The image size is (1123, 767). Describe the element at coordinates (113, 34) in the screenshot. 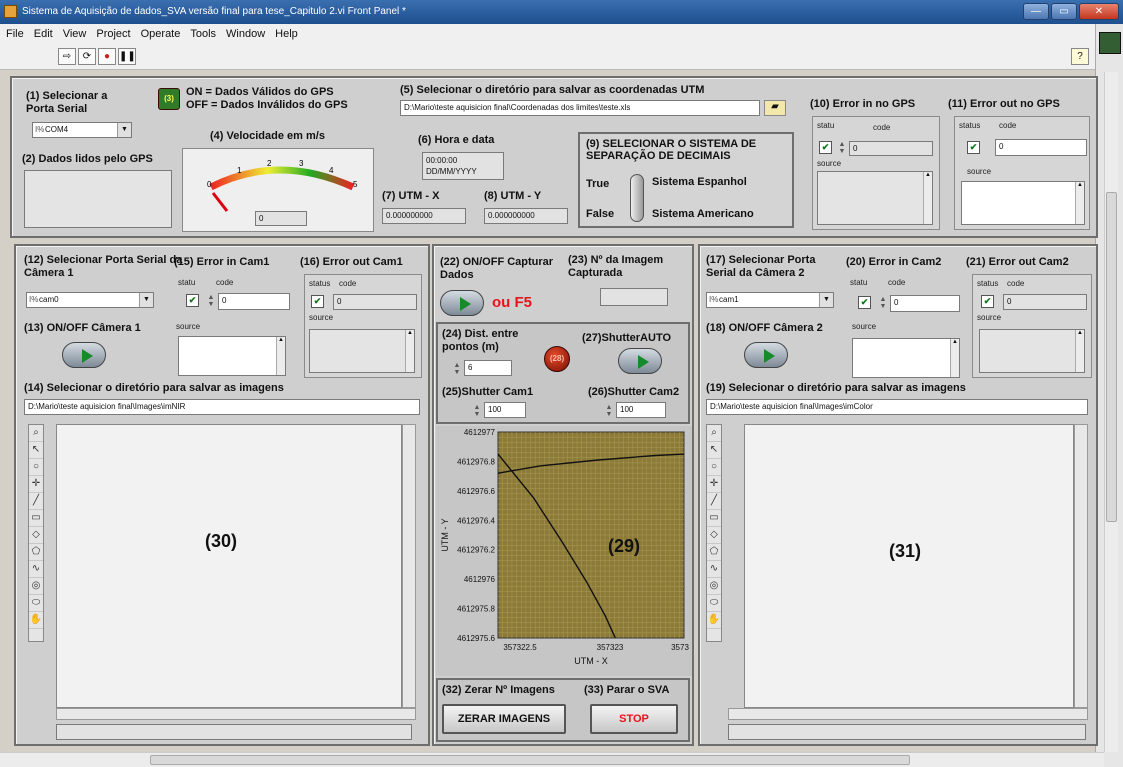

I see `menu-project: Project` at that location.